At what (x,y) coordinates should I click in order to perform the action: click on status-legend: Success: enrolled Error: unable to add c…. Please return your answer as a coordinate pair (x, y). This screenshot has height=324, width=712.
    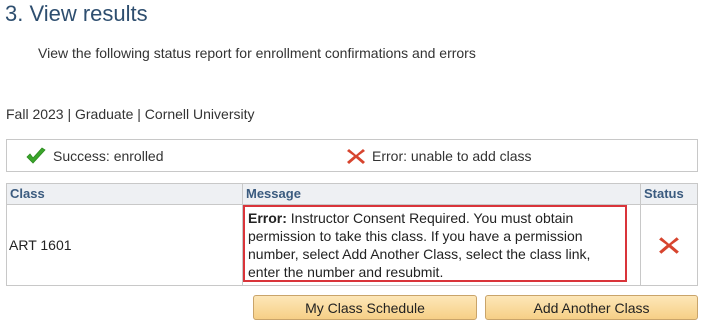
    Looking at the image, I should click on (352, 155).